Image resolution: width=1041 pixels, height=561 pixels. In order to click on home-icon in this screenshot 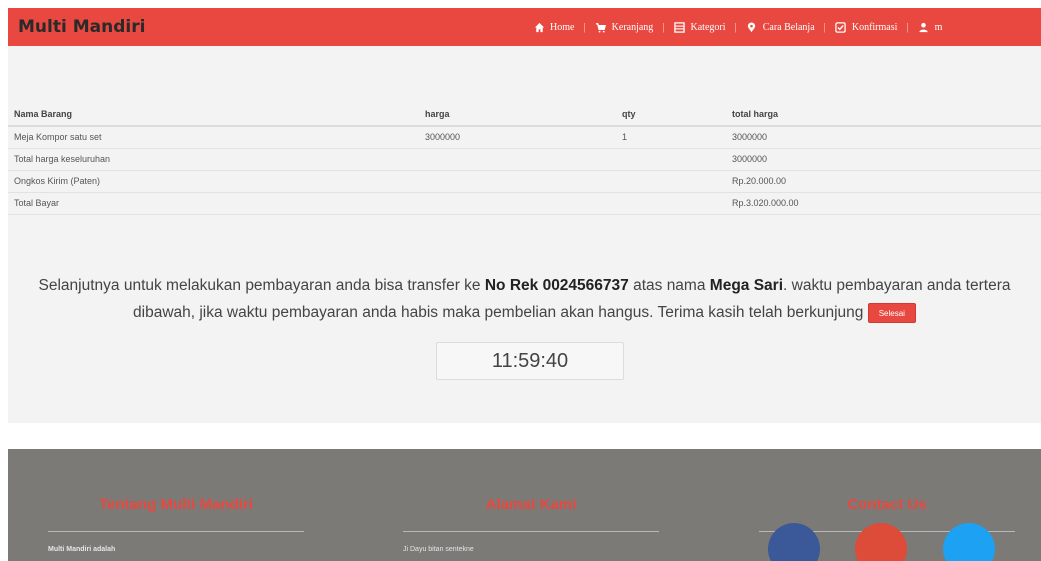, I will do `click(539, 27)`.